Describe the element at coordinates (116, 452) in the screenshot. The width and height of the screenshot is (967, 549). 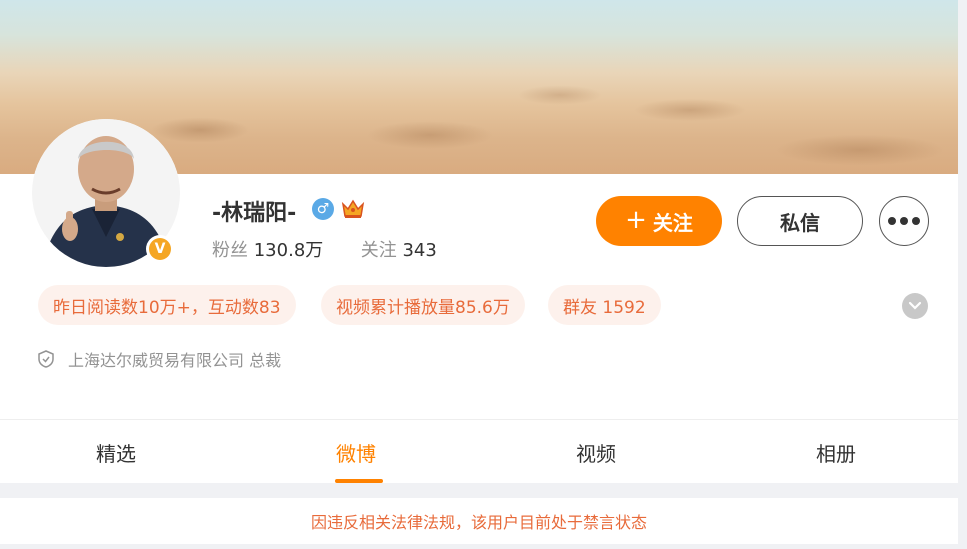
I see `tab-featured: 精选` at that location.